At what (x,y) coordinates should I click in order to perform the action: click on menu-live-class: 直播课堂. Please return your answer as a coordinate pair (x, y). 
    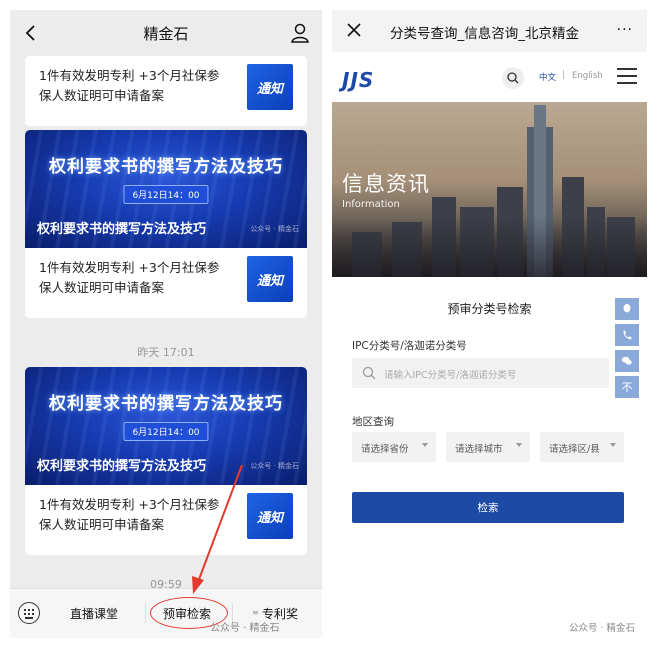
    Looking at the image, I should click on (94, 613).